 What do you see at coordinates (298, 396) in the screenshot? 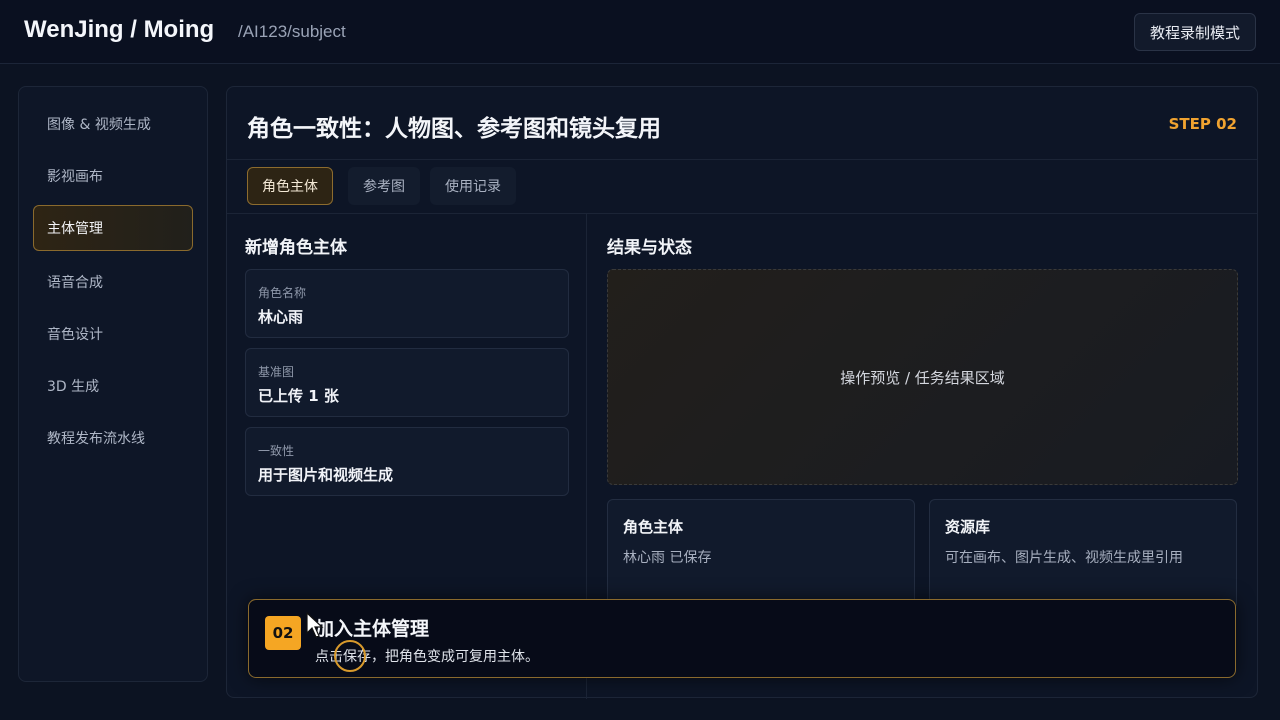
I see `field-value: 已上传 1 张` at bounding box center [298, 396].